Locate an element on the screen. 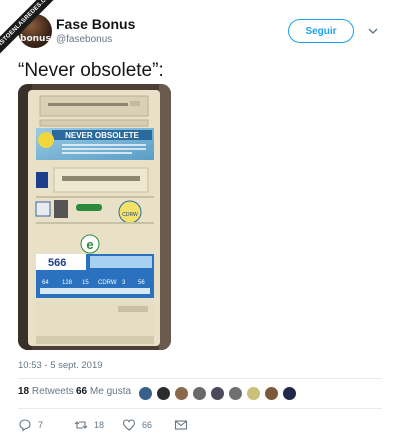  likes-count: 66 is located at coordinates (82, 391).